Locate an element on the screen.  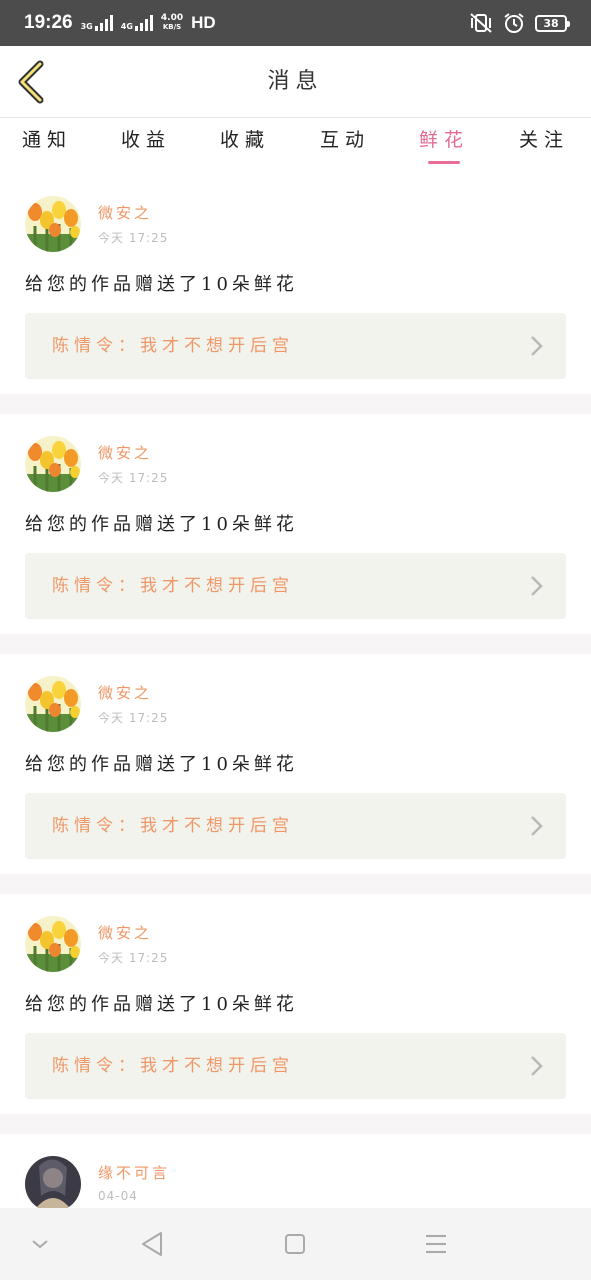
portrait-avatar-icon is located at coordinates (53, 1184).